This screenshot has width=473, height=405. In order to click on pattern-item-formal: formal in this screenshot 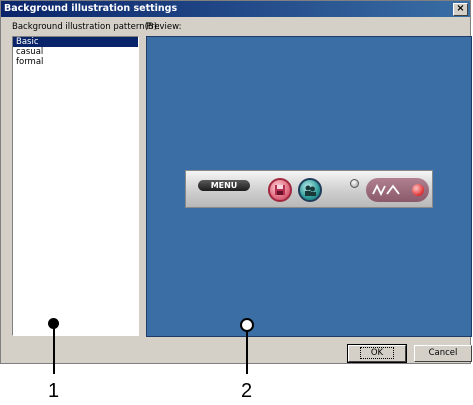, I will do `click(75, 62)`.